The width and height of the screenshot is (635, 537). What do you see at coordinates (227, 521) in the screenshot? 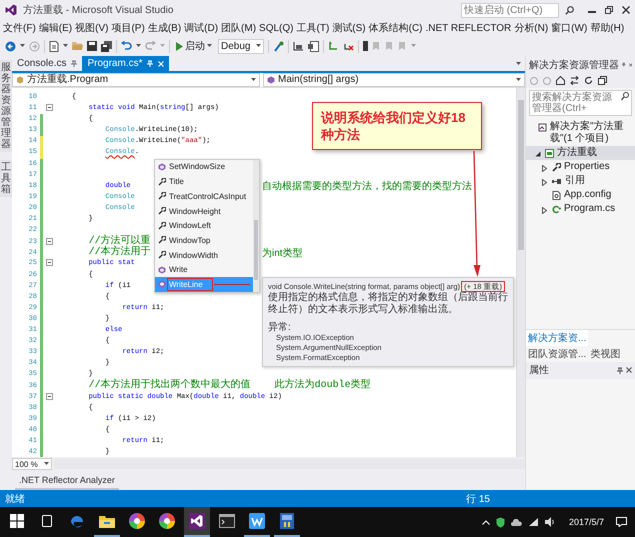
I see `terminal-icon` at bounding box center [227, 521].